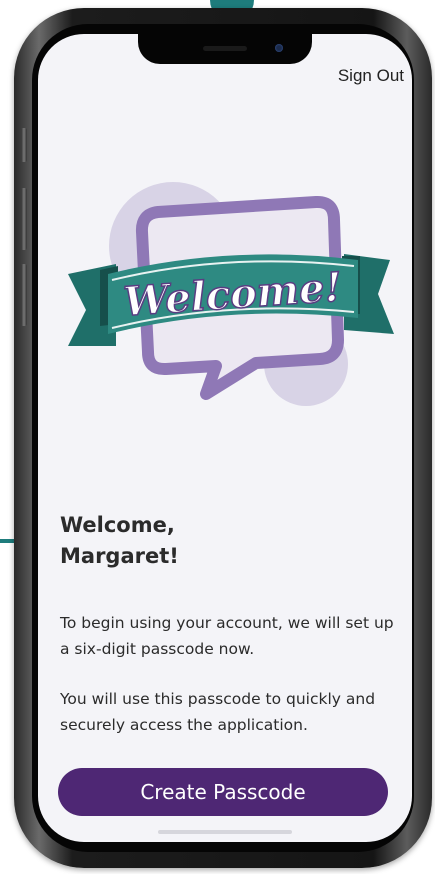 The height and width of the screenshot is (874, 435). I want to click on volume-up-button, so click(24, 219).